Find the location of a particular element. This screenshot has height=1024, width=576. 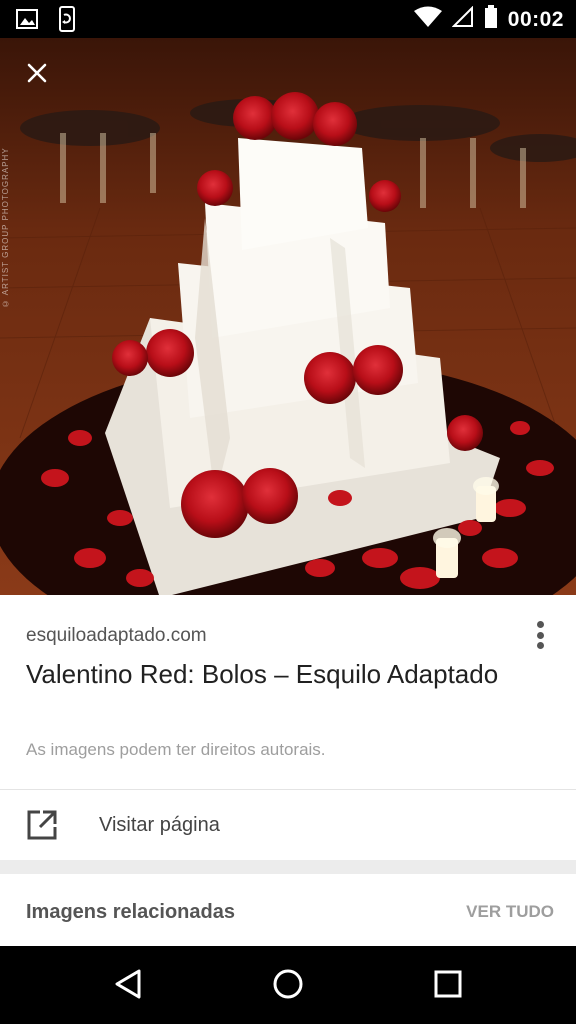

wifi-icon is located at coordinates (427, 19).